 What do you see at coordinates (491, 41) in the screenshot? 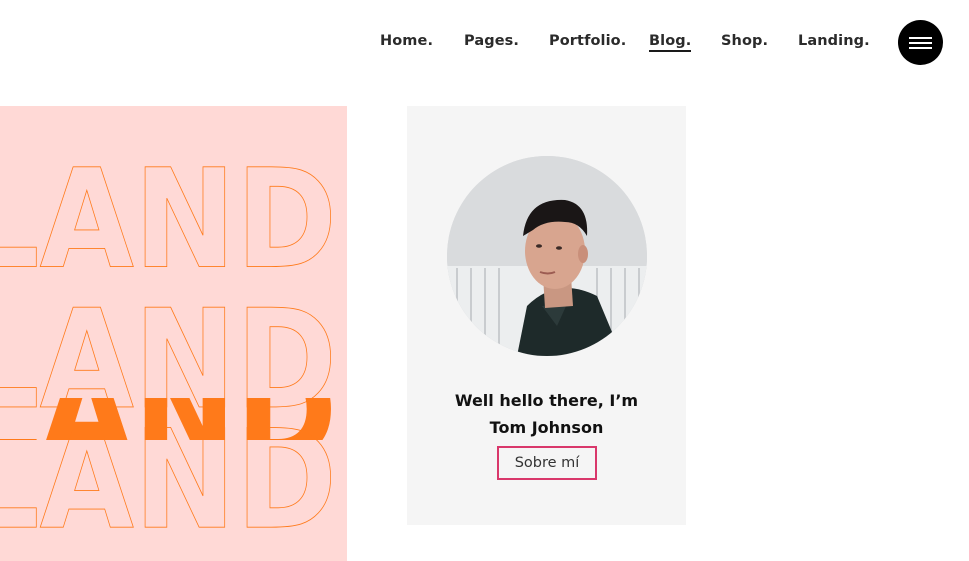
I see `nav-item-pages: Pages.` at bounding box center [491, 41].